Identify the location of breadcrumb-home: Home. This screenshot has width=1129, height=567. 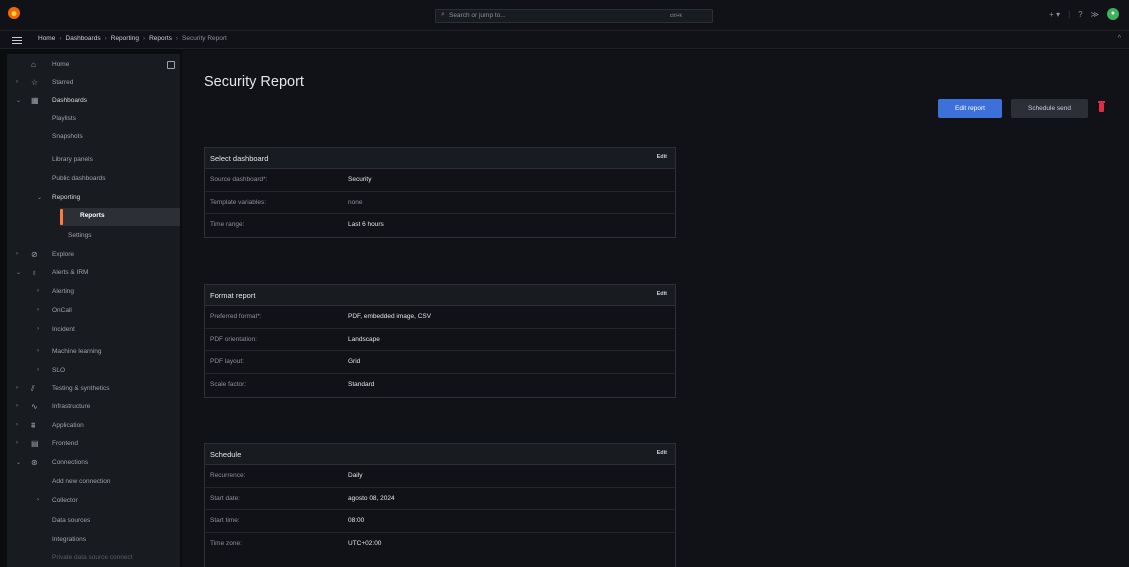
(46, 38).